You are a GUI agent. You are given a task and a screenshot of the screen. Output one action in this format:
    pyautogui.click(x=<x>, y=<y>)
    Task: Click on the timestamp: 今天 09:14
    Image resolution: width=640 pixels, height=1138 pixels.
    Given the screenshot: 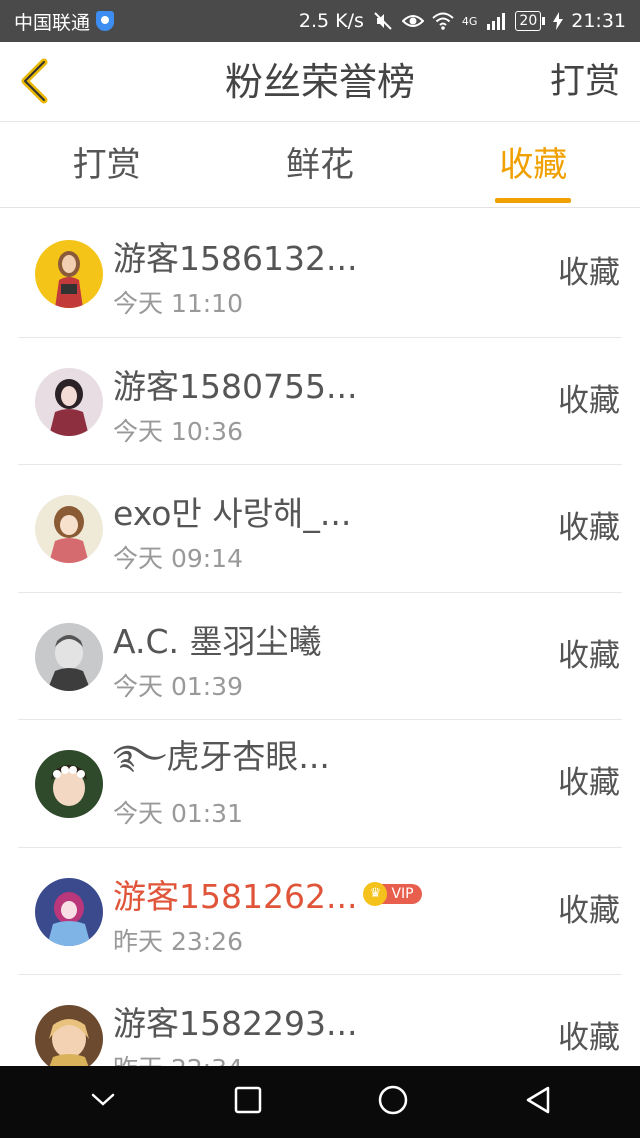 What is the action you would take?
    pyautogui.click(x=178, y=558)
    